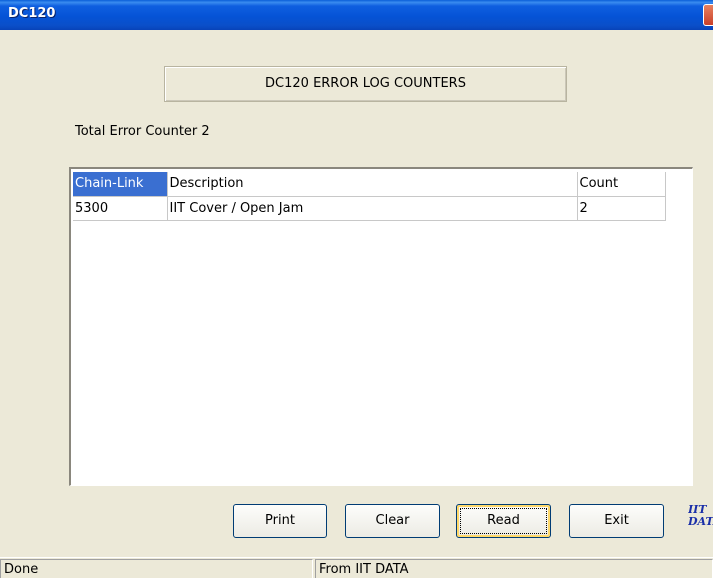 The width and height of the screenshot is (713, 578). Describe the element at coordinates (700, 516) in the screenshot. I see `iit-data-logo: IIT DATA` at that location.